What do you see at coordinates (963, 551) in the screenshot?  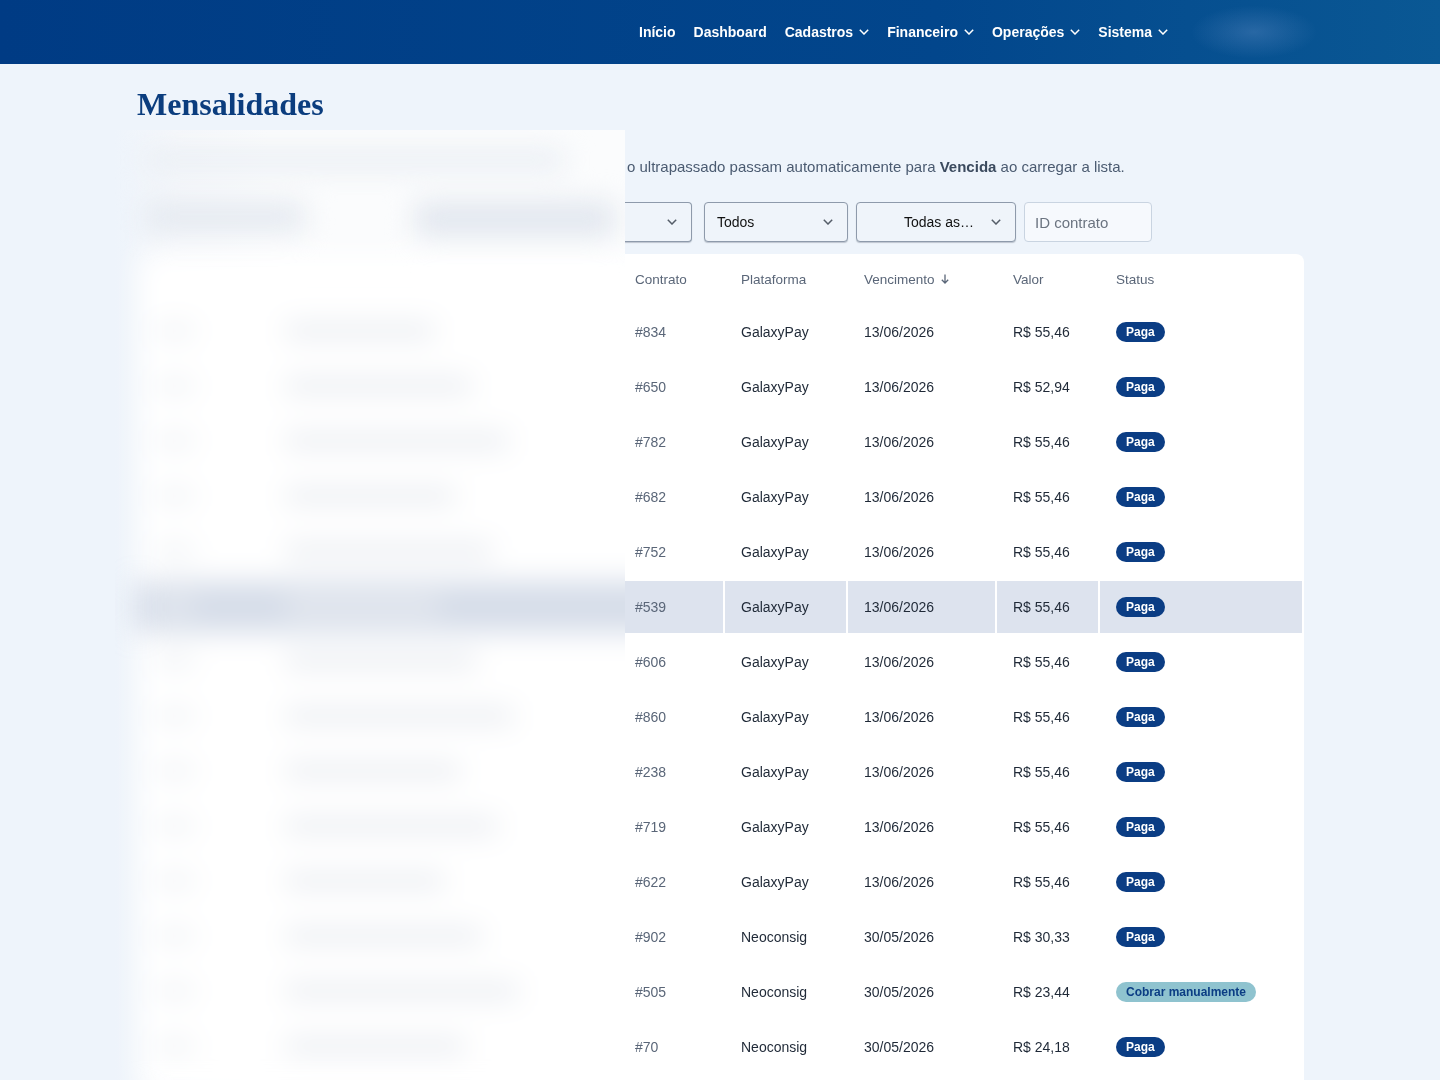 I see `table-row: #752 GalaxyPay 13/06/2026 R$ 55,46 Paga` at bounding box center [963, 551].